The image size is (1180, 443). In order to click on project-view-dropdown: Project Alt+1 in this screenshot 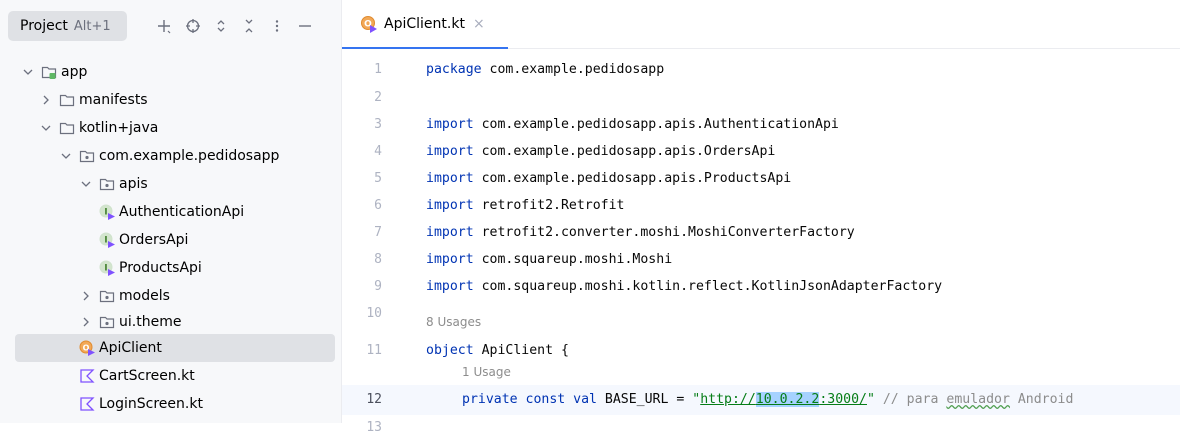, I will do `click(67, 26)`.